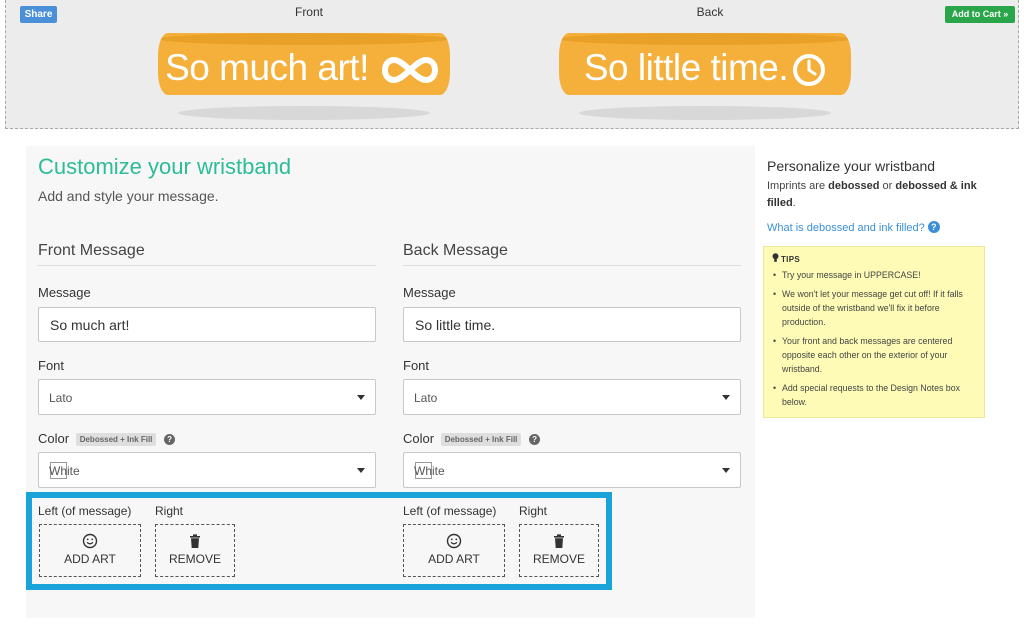 The height and width of the screenshot is (639, 1024). Describe the element at coordinates (933, 227) in the screenshot. I see `question-icon: ?` at that location.